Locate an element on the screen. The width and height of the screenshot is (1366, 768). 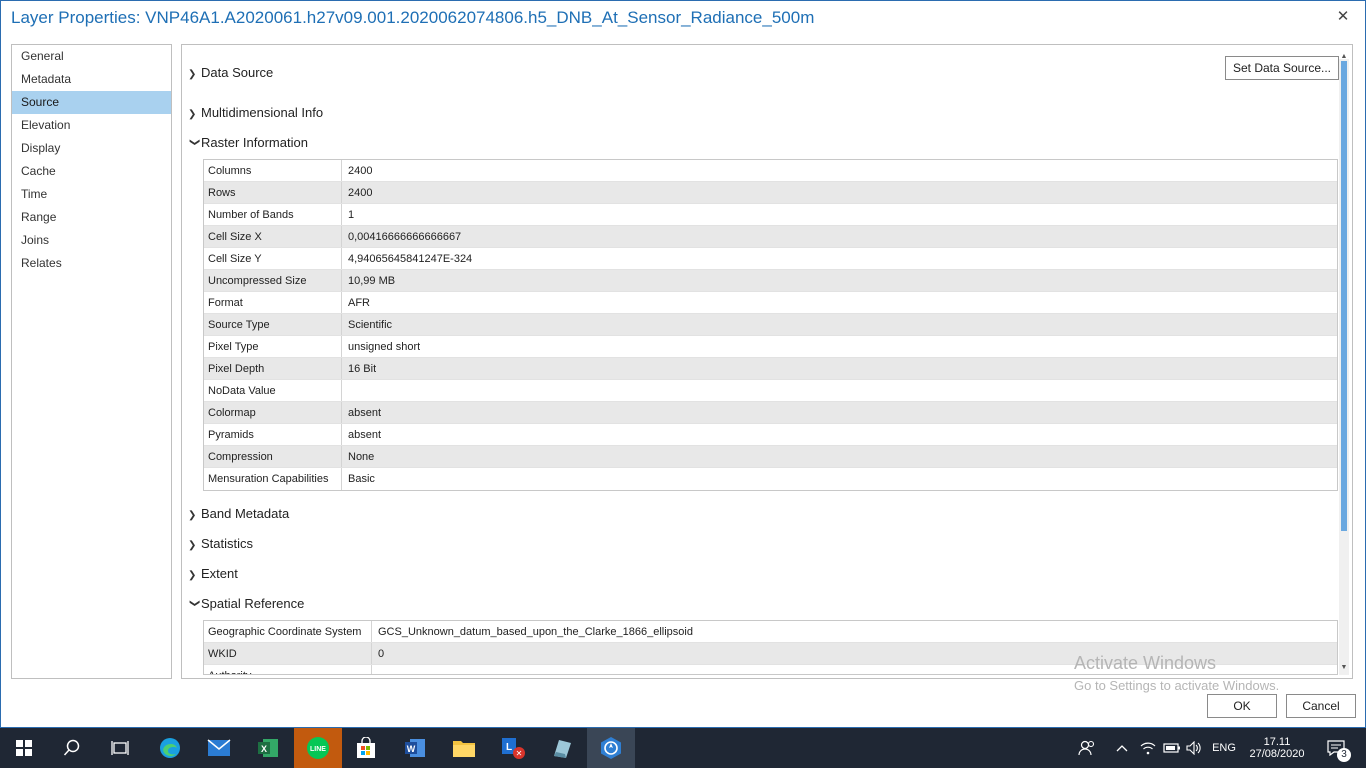
nav-item-cache: Cache is located at coordinates (91, 171).